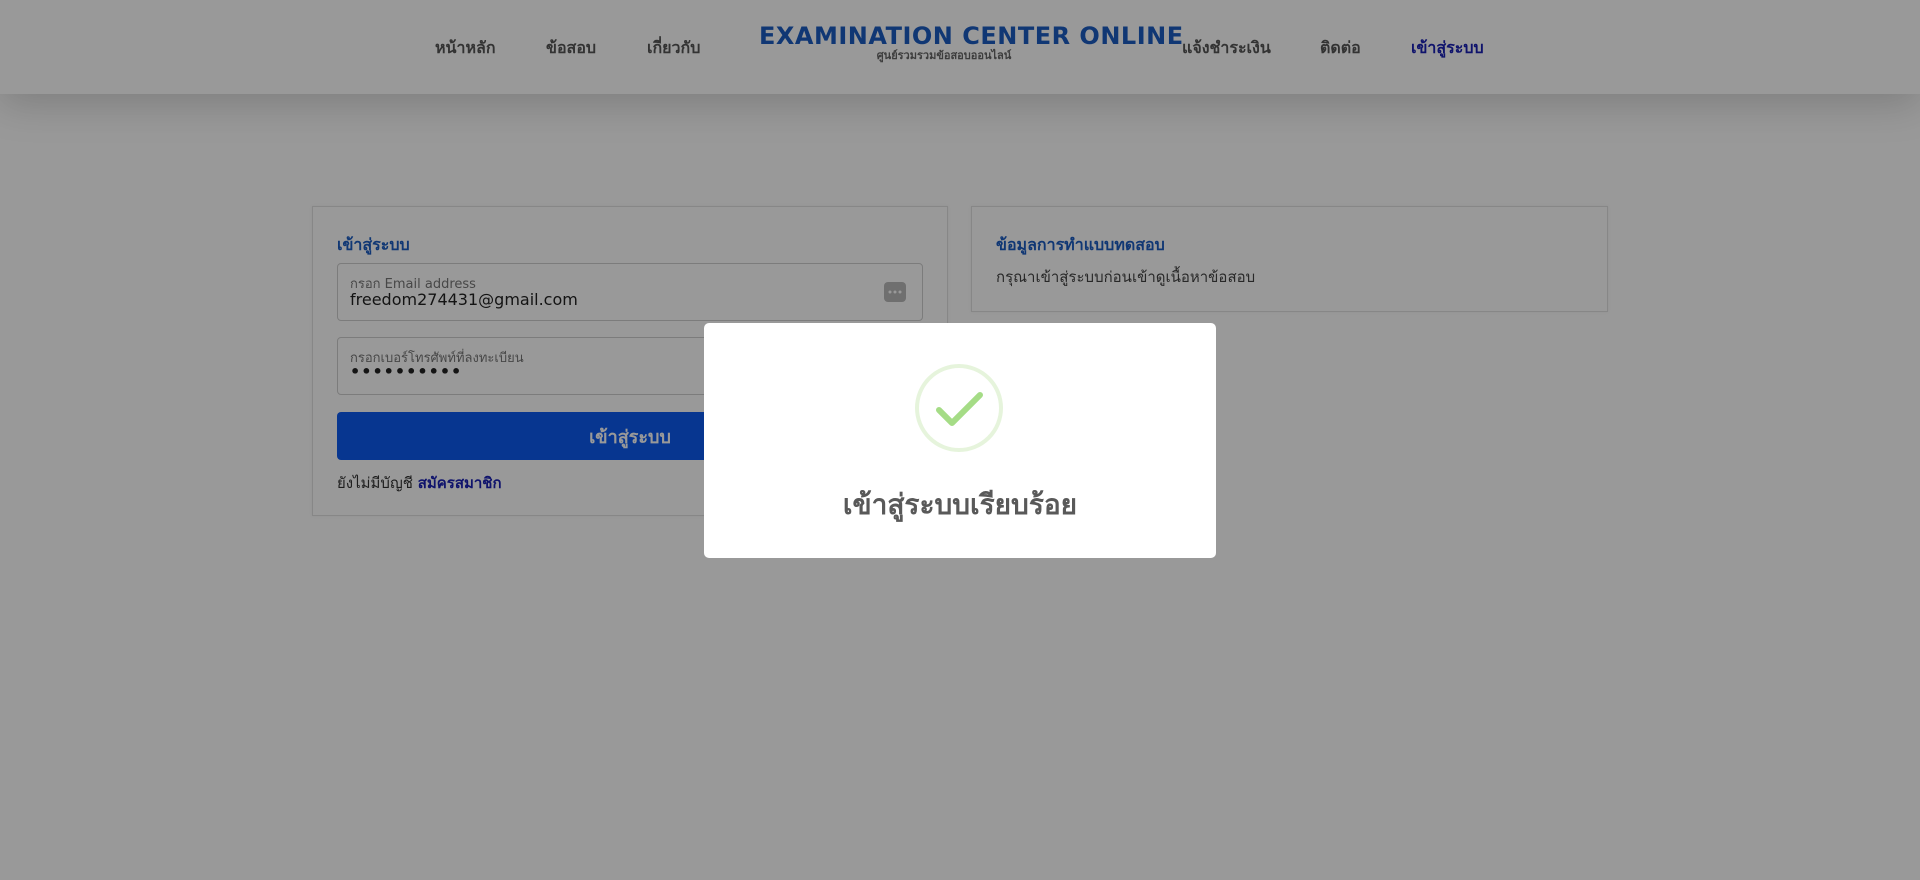  What do you see at coordinates (959, 408) in the screenshot?
I see `success-check-icon` at bounding box center [959, 408].